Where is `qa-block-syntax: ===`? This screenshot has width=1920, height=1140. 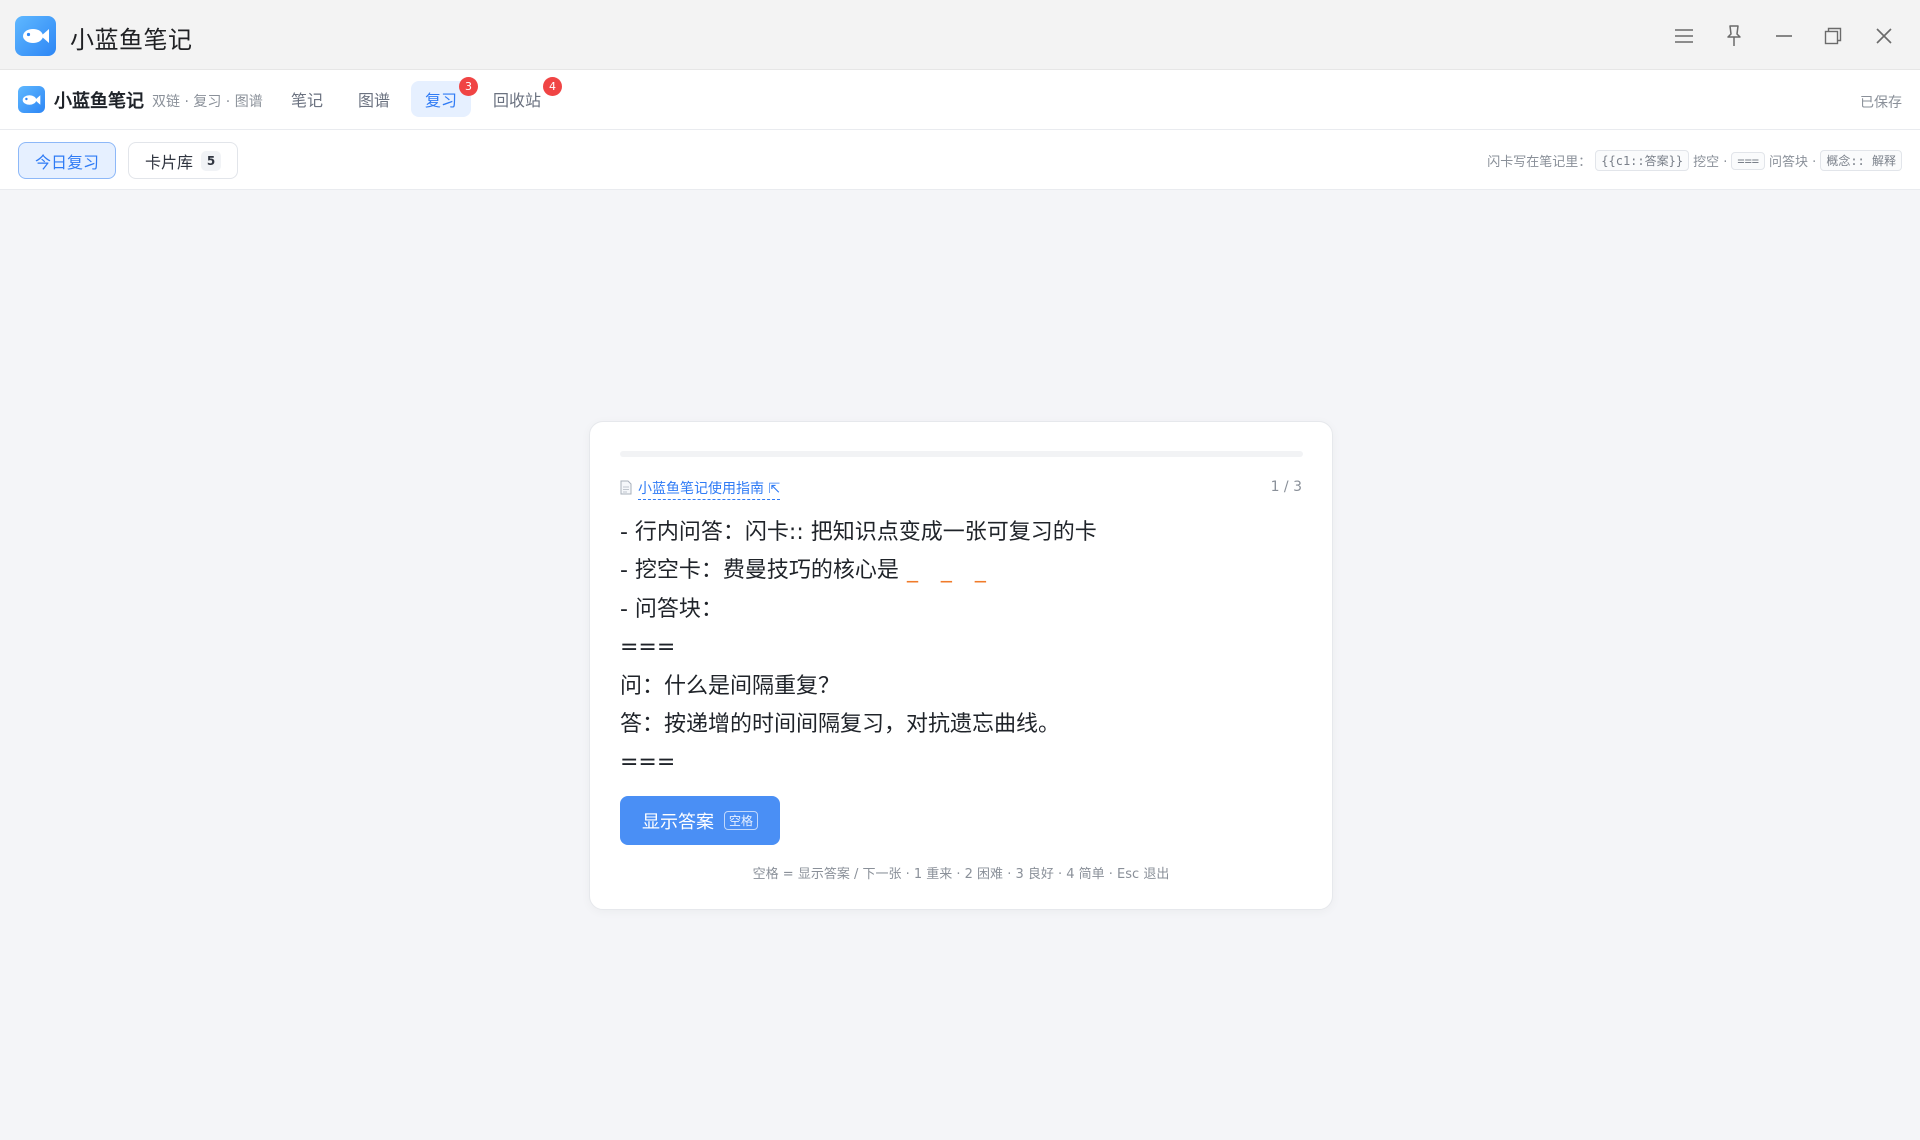 qa-block-syntax: === is located at coordinates (1748, 160).